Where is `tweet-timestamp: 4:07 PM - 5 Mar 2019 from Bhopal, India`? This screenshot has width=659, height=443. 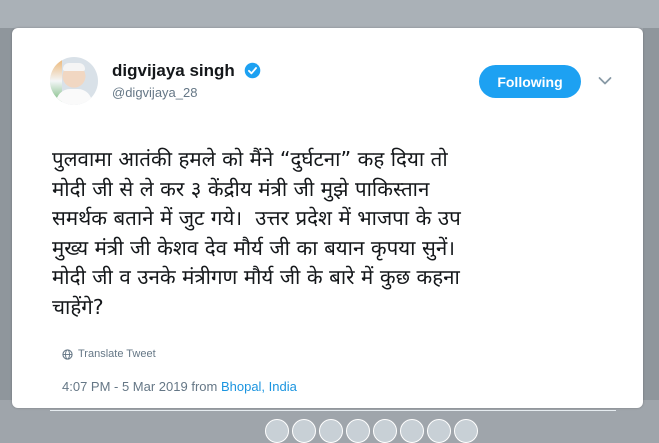 tweet-timestamp: 4:07 PM - 5 Mar 2019 from Bhopal, India is located at coordinates (179, 386).